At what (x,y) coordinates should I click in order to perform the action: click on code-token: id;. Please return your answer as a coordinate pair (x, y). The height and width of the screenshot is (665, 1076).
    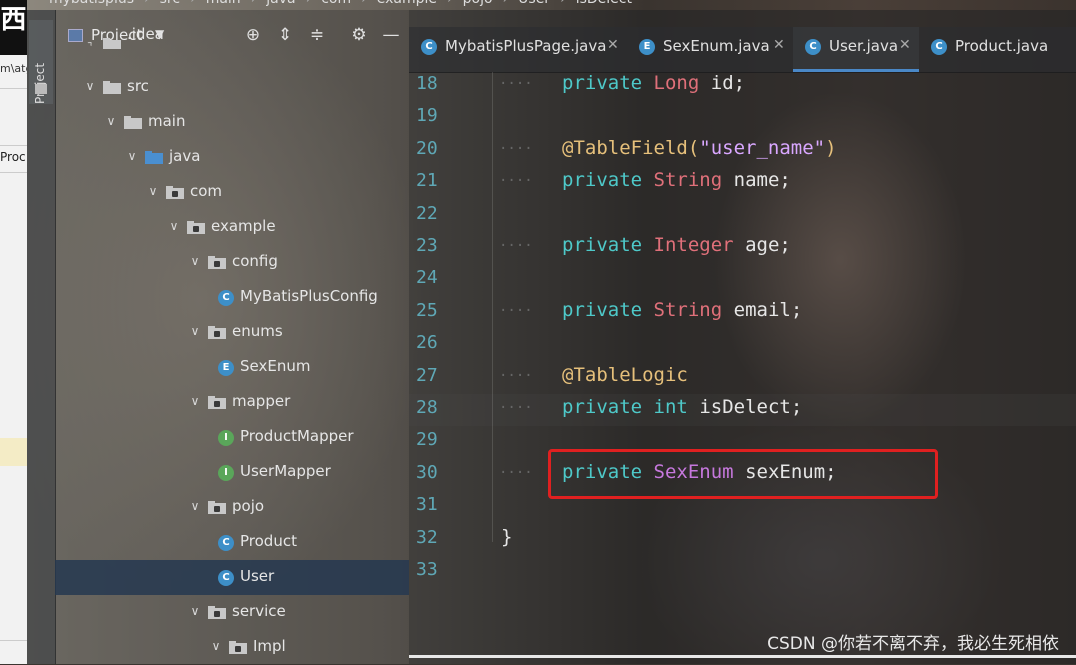
    Looking at the image, I should click on (728, 83).